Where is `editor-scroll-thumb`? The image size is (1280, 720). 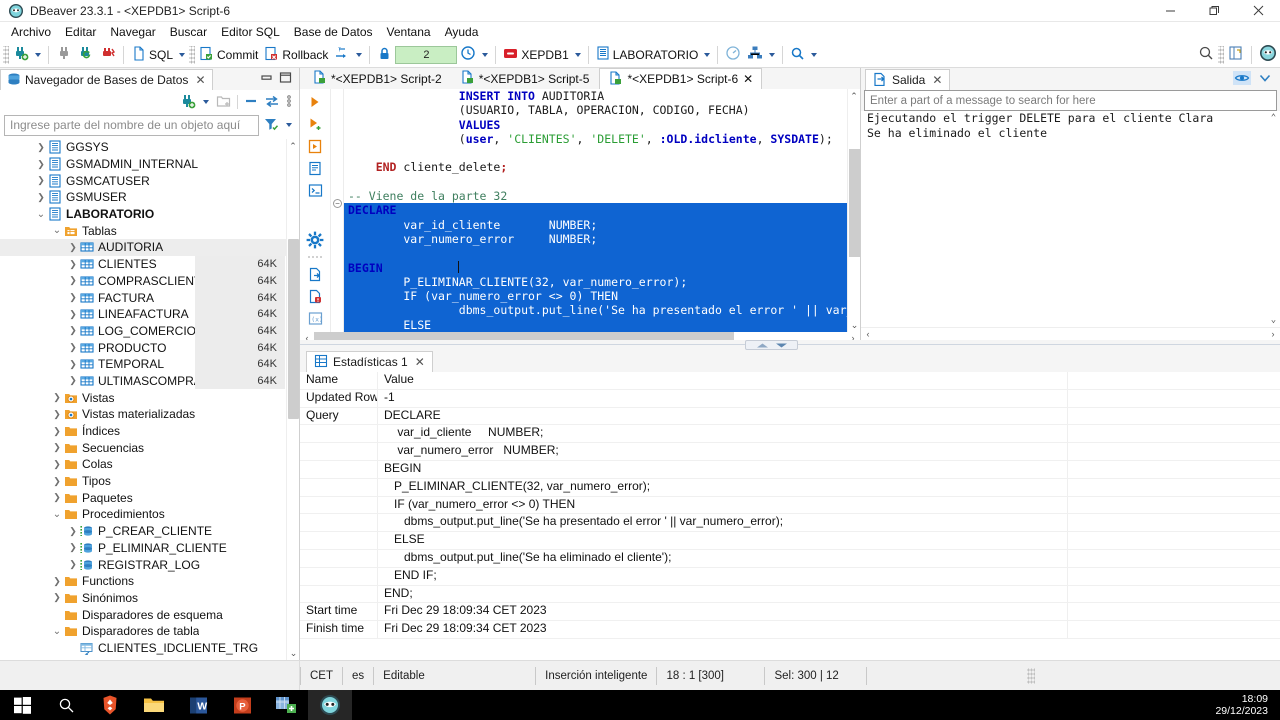 editor-scroll-thumb is located at coordinates (854, 203).